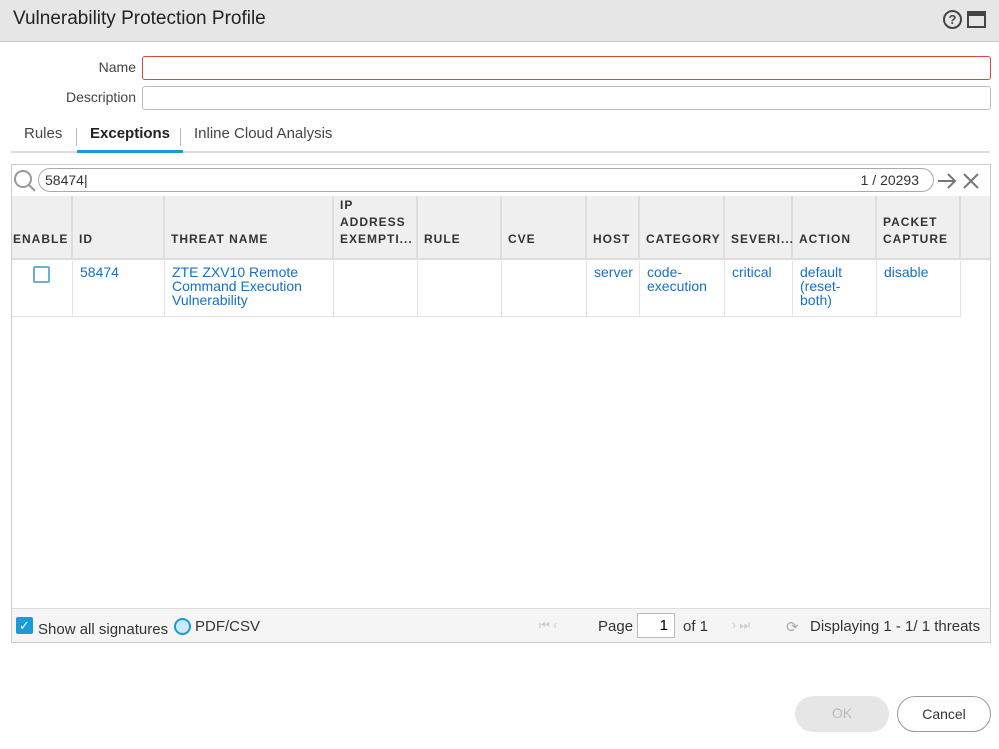 The width and height of the screenshot is (999, 749). What do you see at coordinates (117, 67) in the screenshot?
I see `name-label: Name` at bounding box center [117, 67].